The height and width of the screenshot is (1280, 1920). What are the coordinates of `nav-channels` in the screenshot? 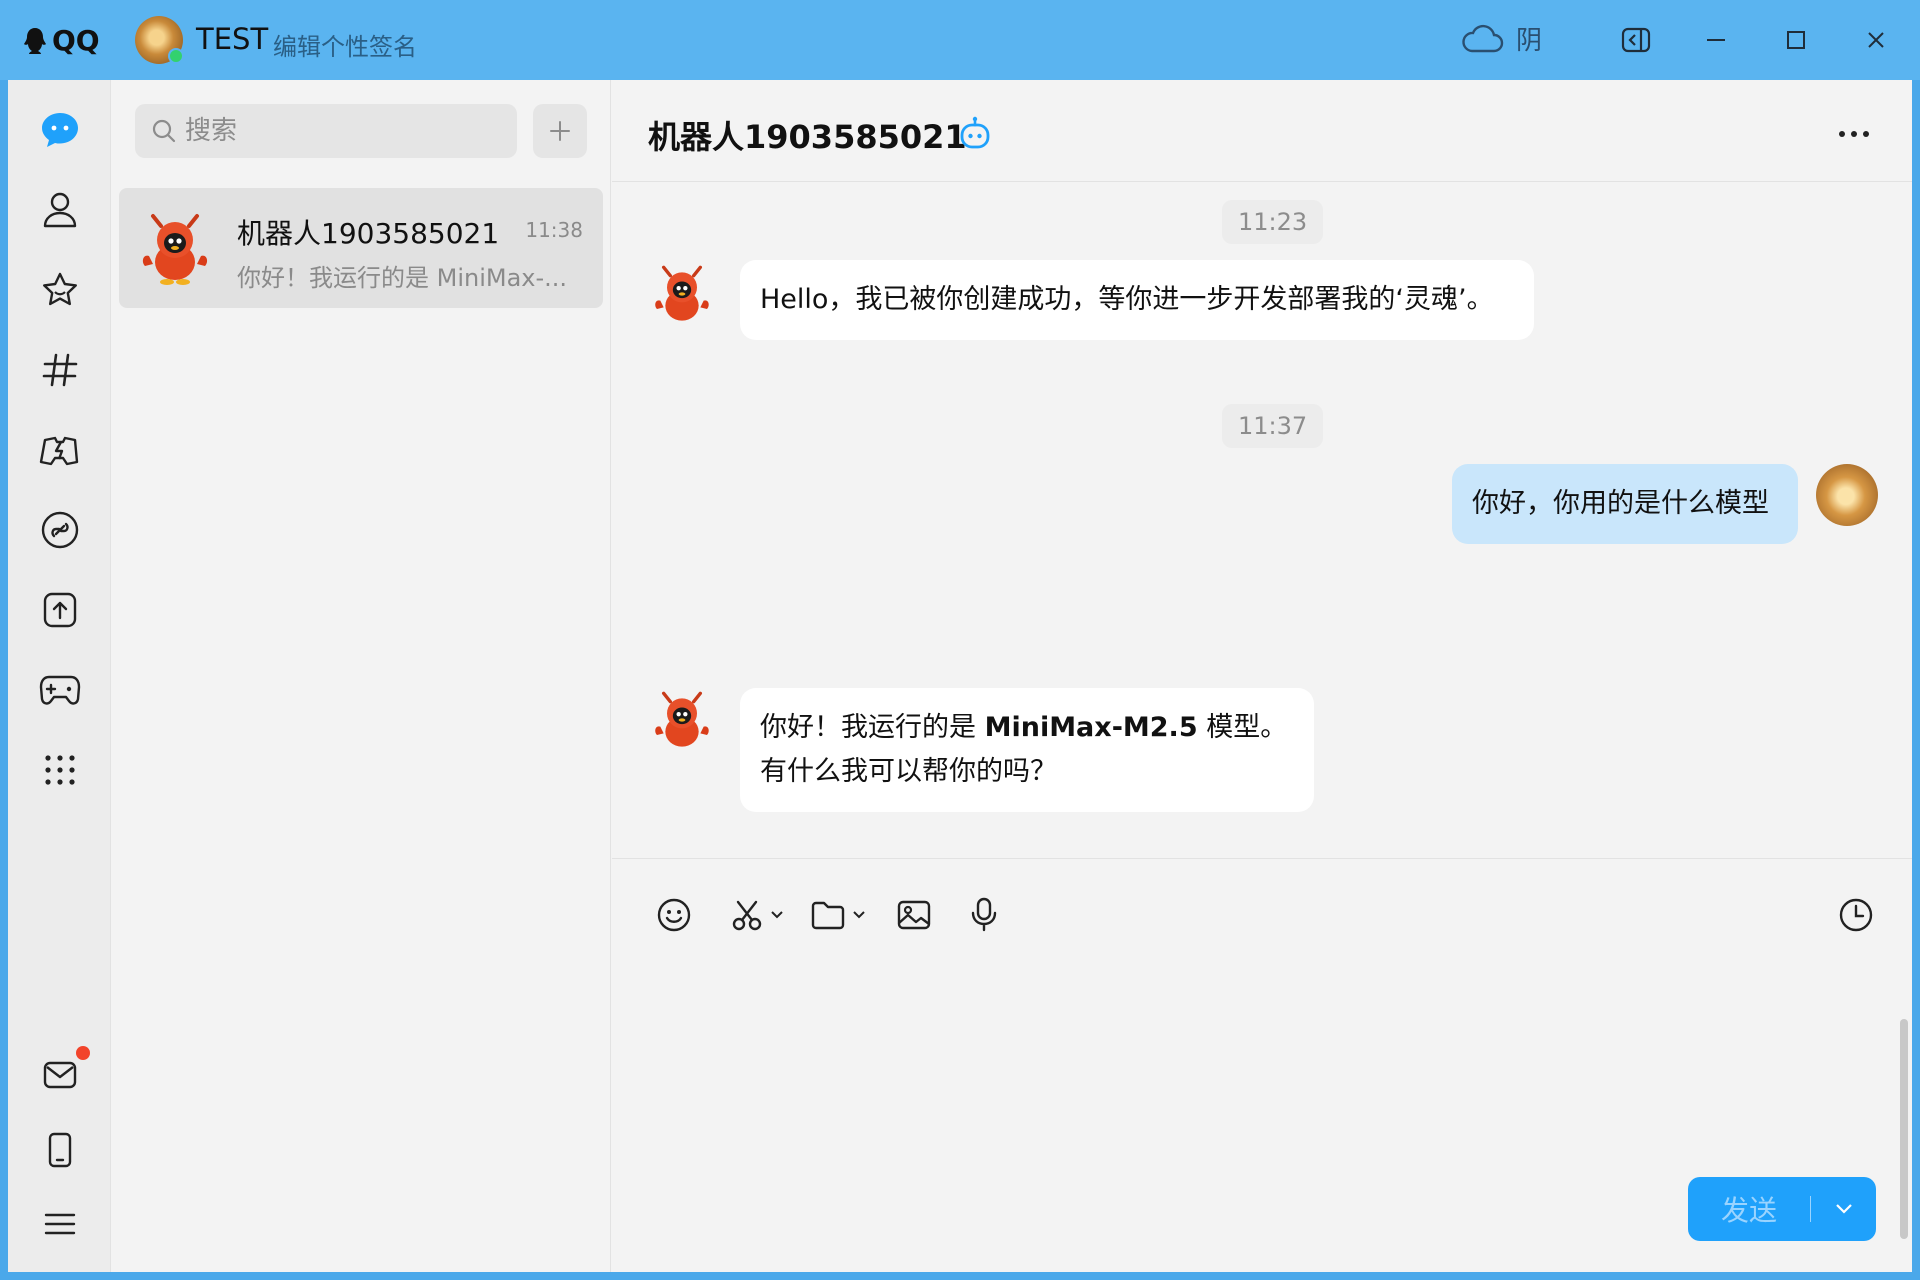 It's located at (60, 370).